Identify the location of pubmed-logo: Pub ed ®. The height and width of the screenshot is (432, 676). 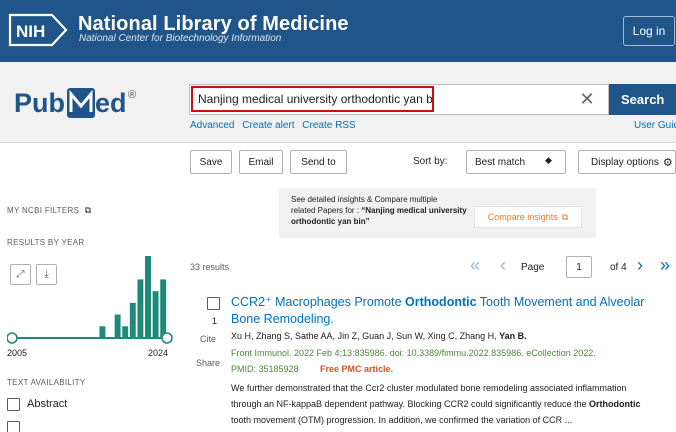
(79, 102).